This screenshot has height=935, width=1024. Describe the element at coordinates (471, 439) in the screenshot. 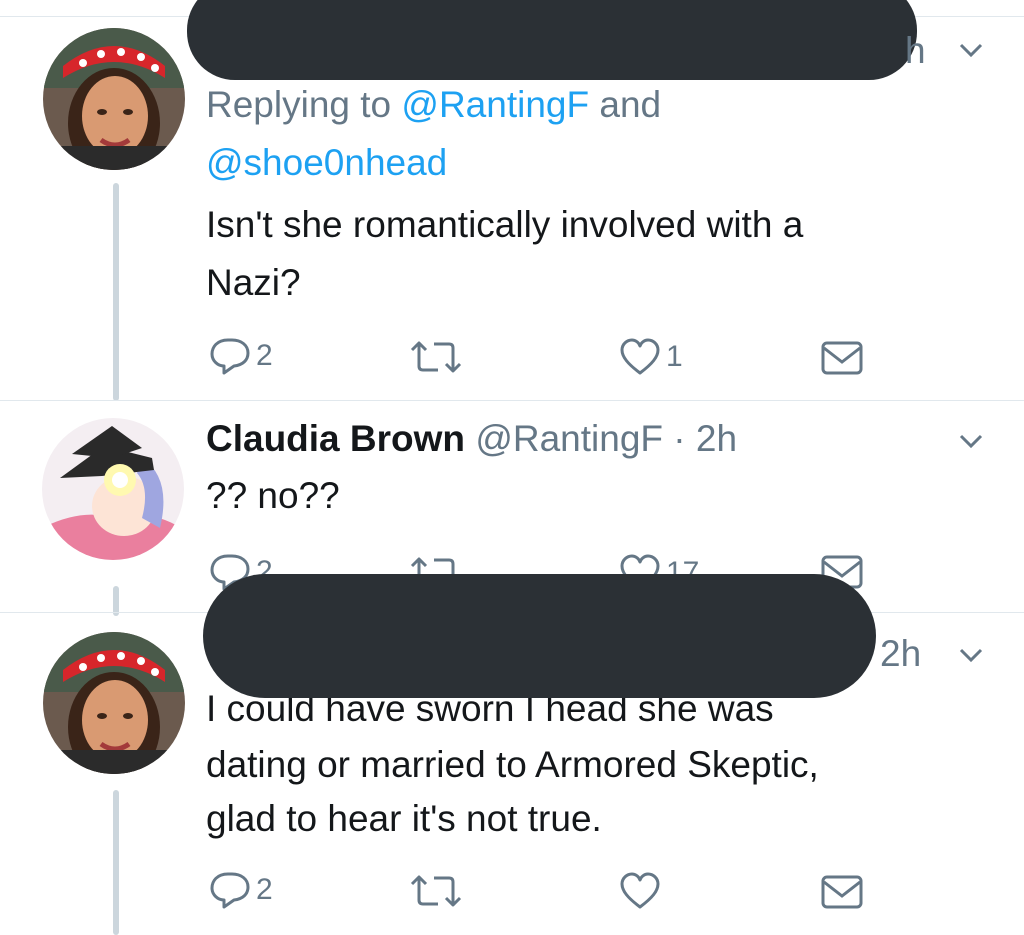

I see `tweet-header: Claudia Brown @RantingF · 2h` at that location.